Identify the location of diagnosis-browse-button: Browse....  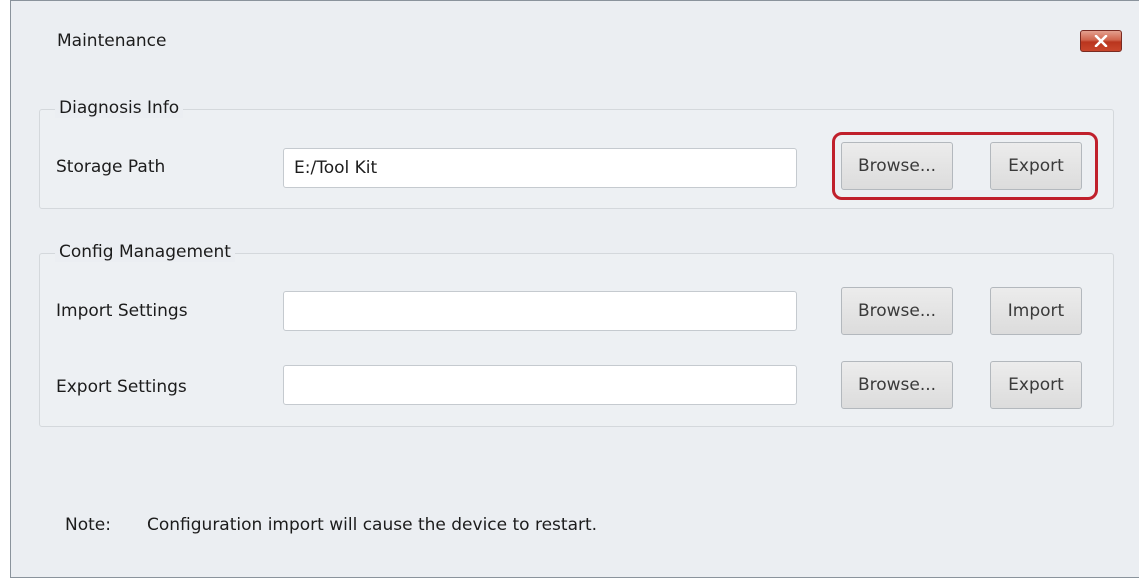
(897, 166).